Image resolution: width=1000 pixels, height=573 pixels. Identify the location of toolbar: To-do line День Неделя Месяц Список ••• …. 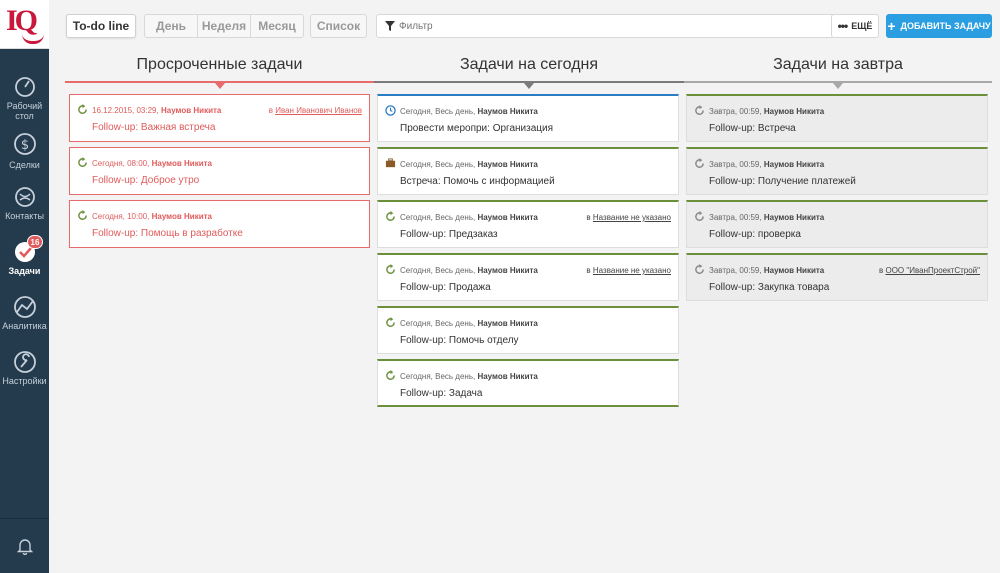
(524, 26).